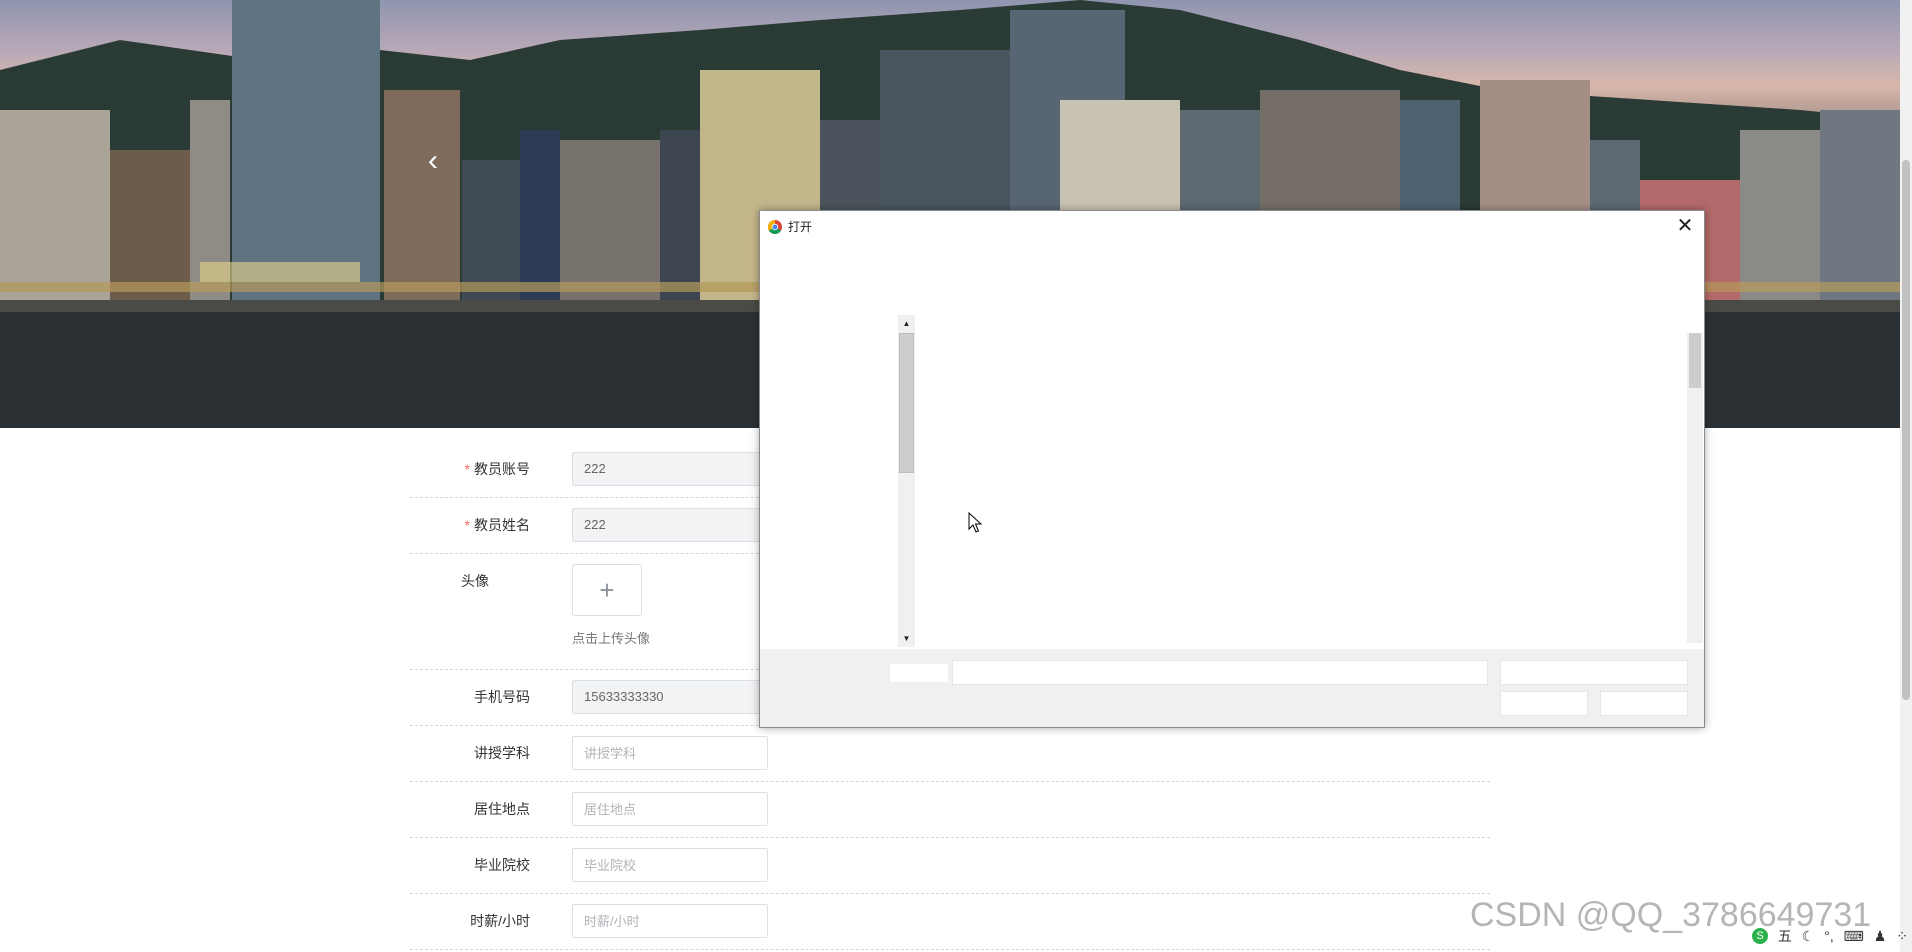  I want to click on form-row-address: 居住地点, so click(950, 810).